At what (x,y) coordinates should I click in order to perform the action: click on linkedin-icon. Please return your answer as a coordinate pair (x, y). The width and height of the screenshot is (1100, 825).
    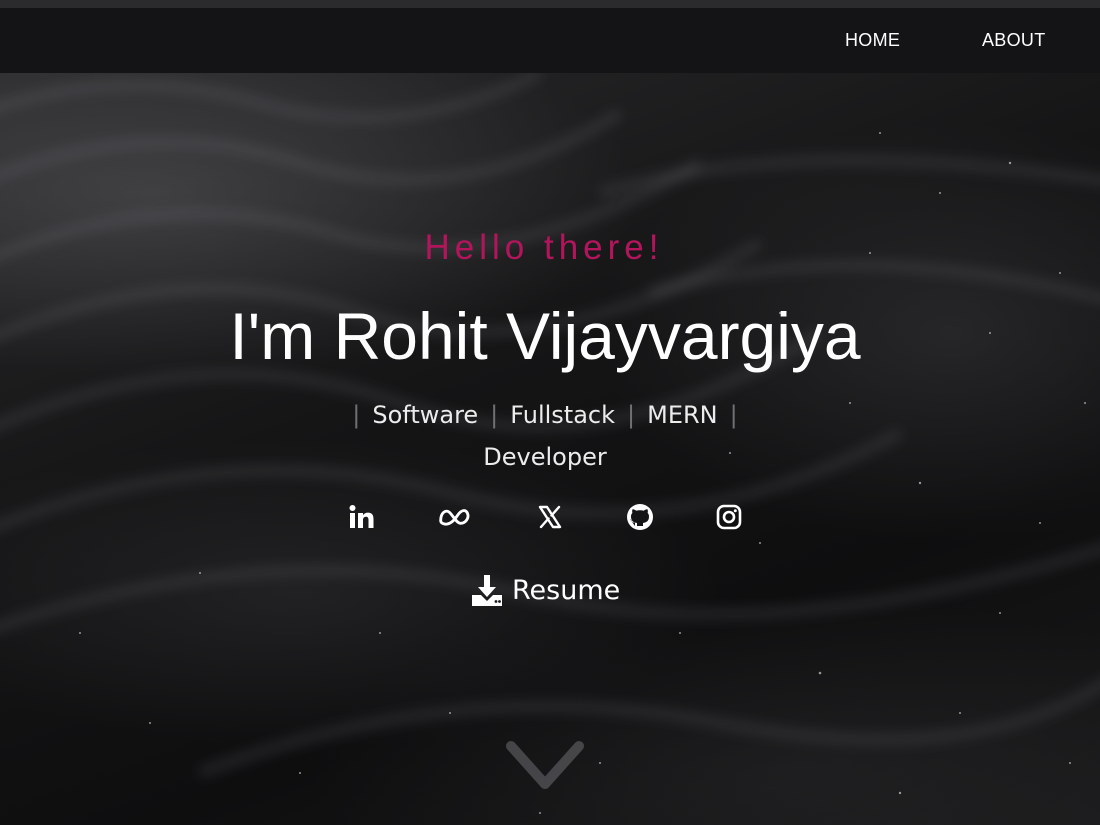
    Looking at the image, I should click on (361, 516).